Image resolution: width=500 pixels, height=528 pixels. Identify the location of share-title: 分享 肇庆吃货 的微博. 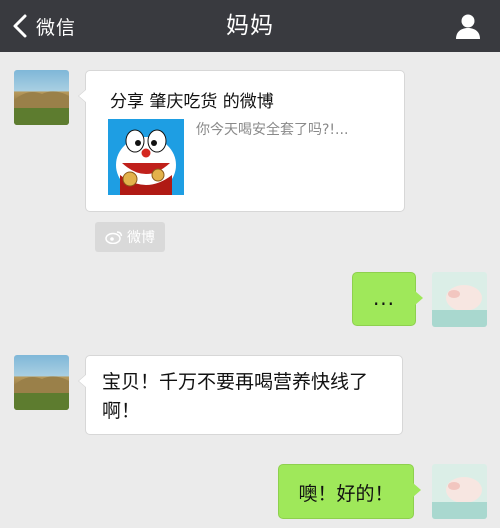
(192, 102).